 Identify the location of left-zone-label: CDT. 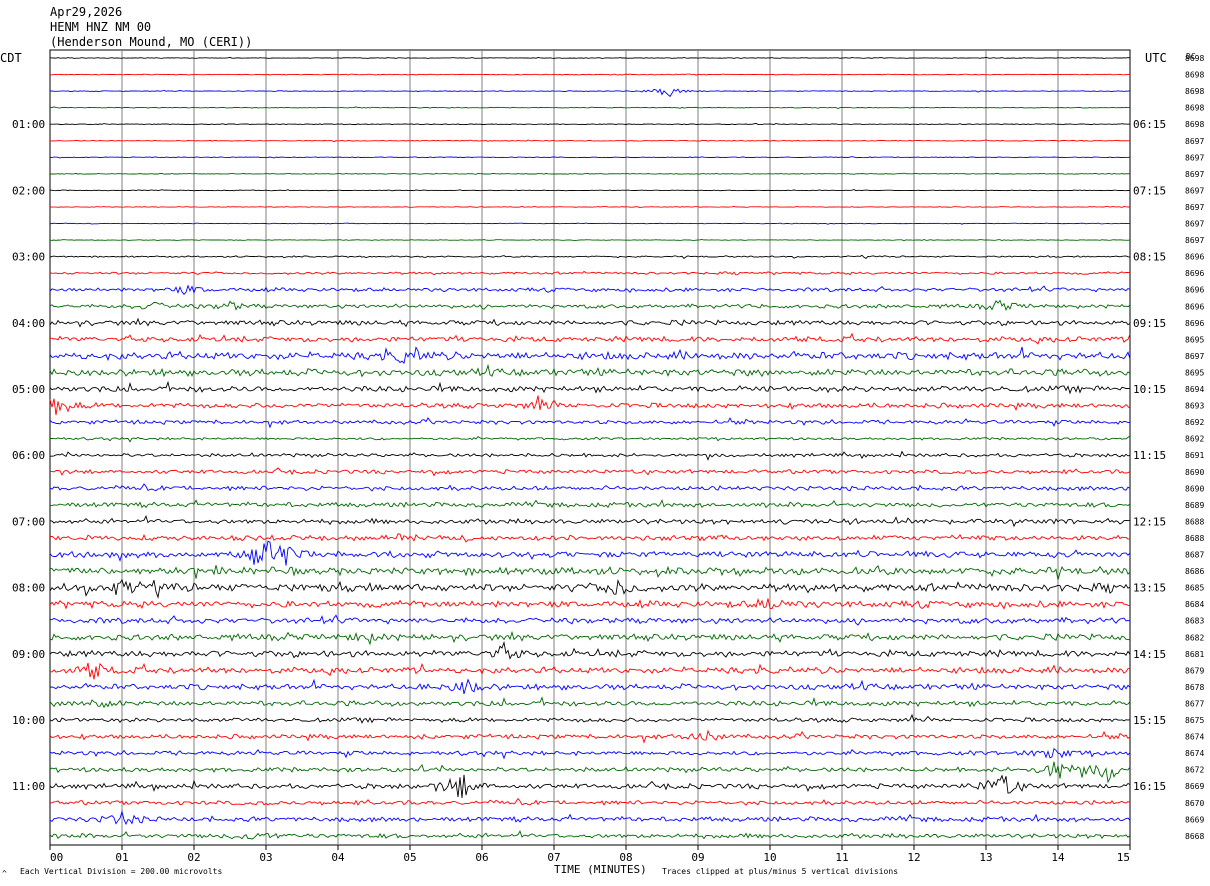
(11, 58).